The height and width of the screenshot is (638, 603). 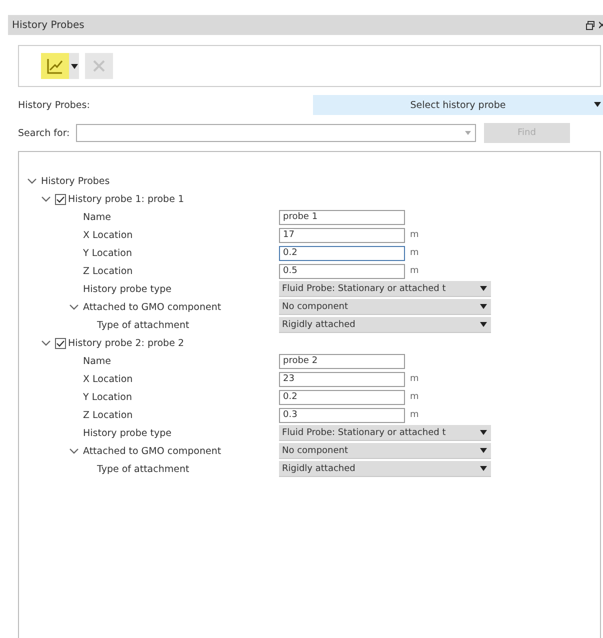 What do you see at coordinates (342, 415) in the screenshot?
I see `text-field: 0.3` at bounding box center [342, 415].